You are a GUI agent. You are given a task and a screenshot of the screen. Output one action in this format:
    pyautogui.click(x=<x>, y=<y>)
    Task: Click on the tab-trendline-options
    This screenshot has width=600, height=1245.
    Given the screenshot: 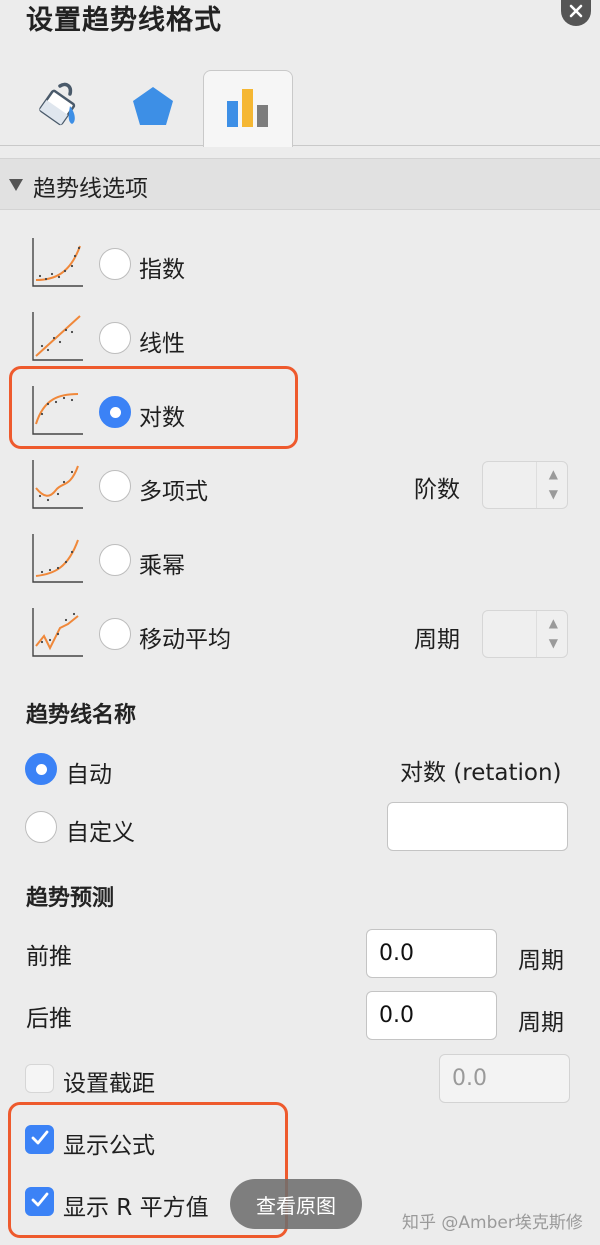 What is the action you would take?
    pyautogui.click(x=248, y=108)
    